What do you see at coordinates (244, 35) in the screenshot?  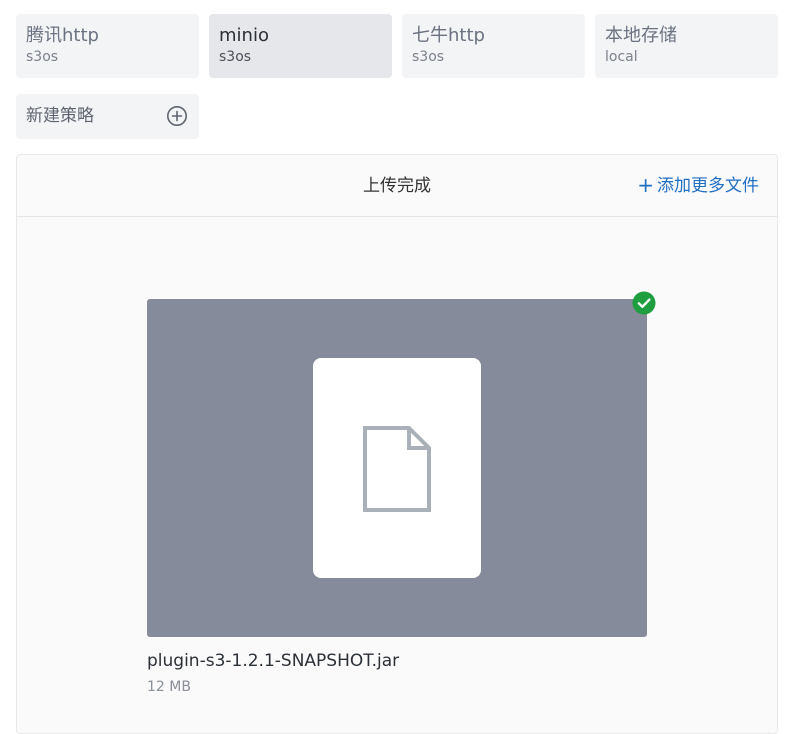 I see `policy-name: minio` at bounding box center [244, 35].